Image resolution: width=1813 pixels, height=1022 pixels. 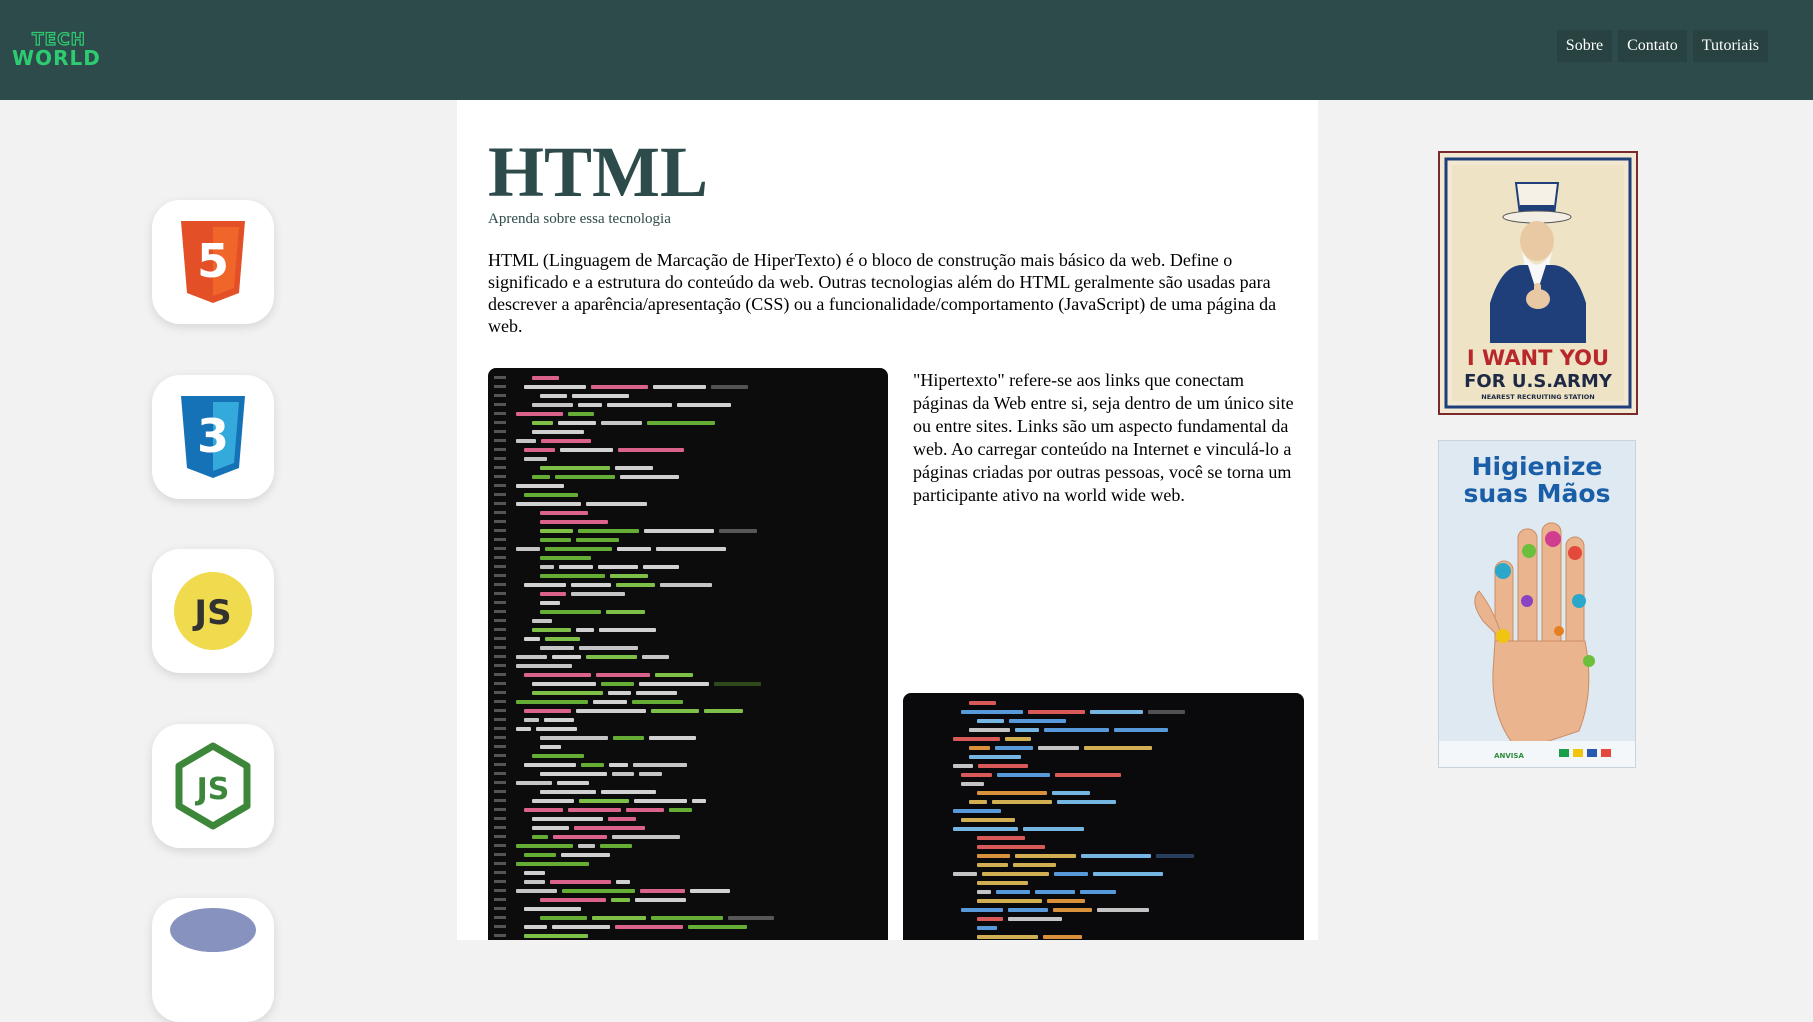 What do you see at coordinates (56, 58) in the screenshot?
I see `logo-world-text: WORLD` at bounding box center [56, 58].